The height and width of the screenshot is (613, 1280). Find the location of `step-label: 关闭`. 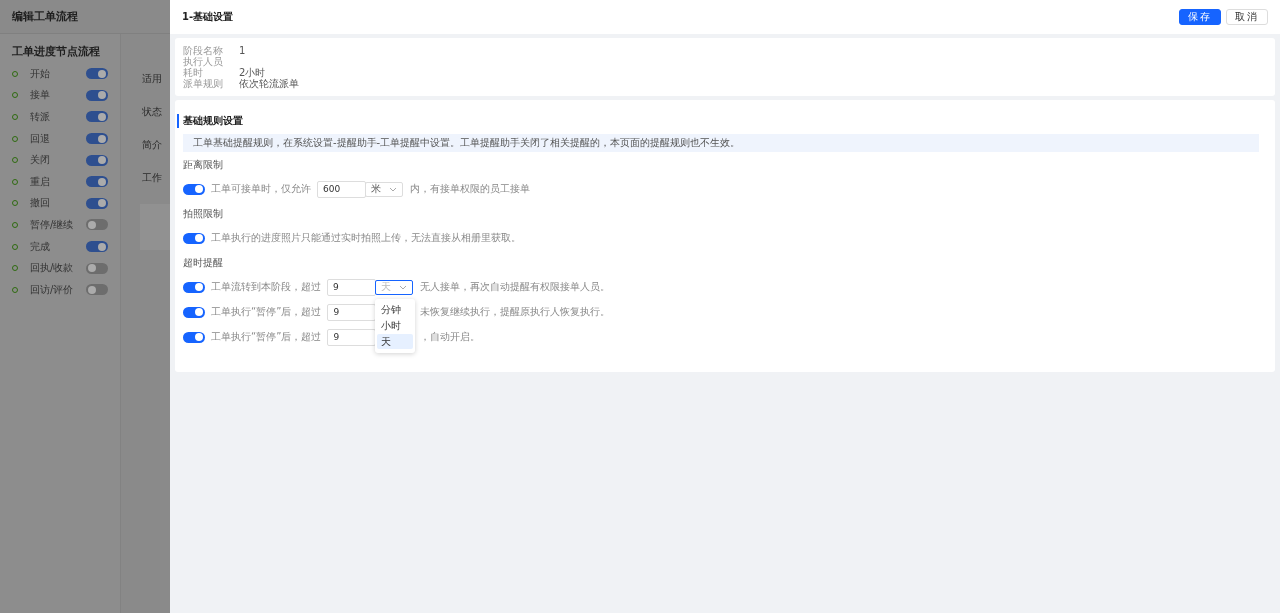

step-label: 关闭 is located at coordinates (40, 160).